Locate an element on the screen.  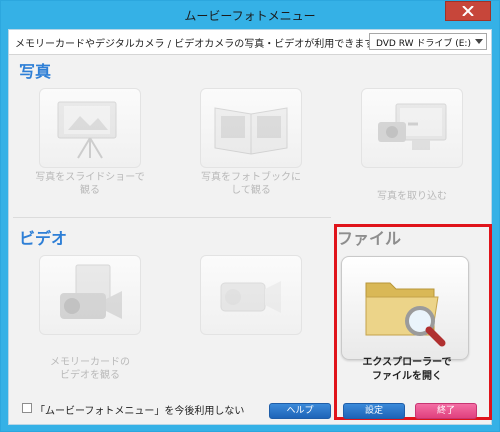
close-icon is located at coordinates (468, 11).